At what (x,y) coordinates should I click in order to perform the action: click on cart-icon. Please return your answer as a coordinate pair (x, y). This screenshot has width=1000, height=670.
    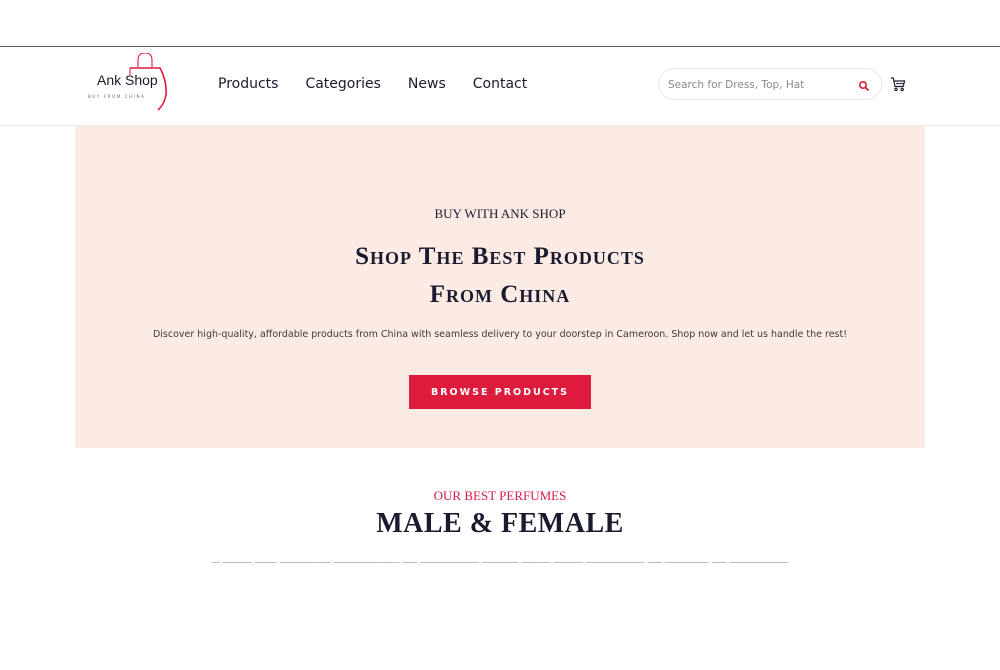
    Looking at the image, I should click on (898, 84).